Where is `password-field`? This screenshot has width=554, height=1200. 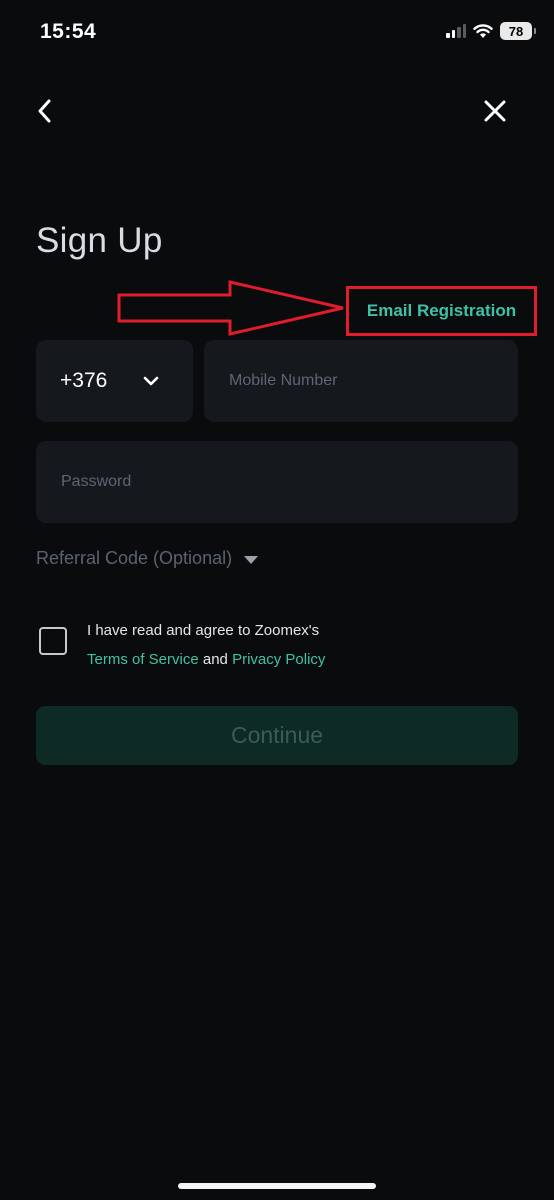
password-field is located at coordinates (277, 482).